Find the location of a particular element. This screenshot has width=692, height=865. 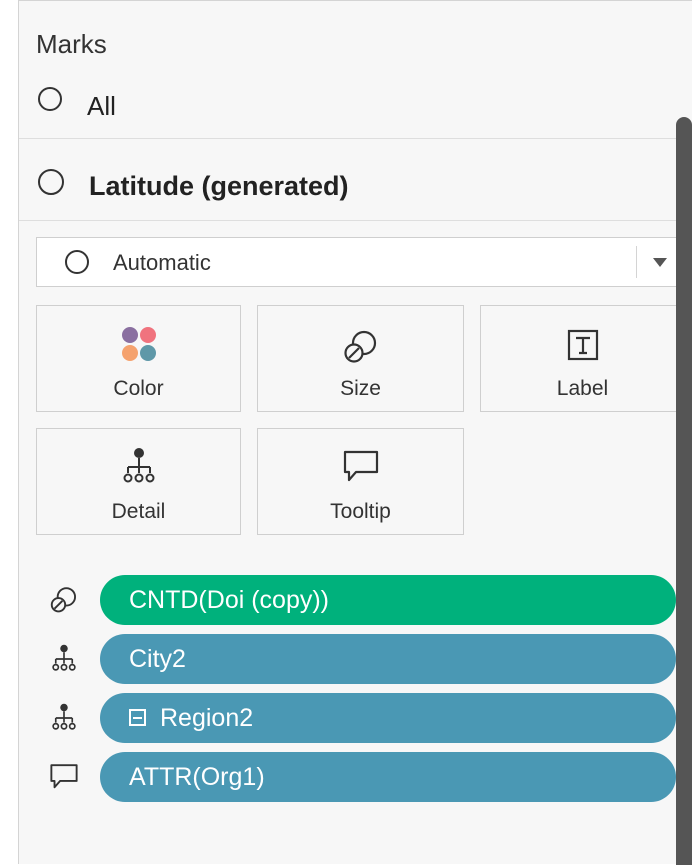

chevron-down-icon is located at coordinates (660, 262).